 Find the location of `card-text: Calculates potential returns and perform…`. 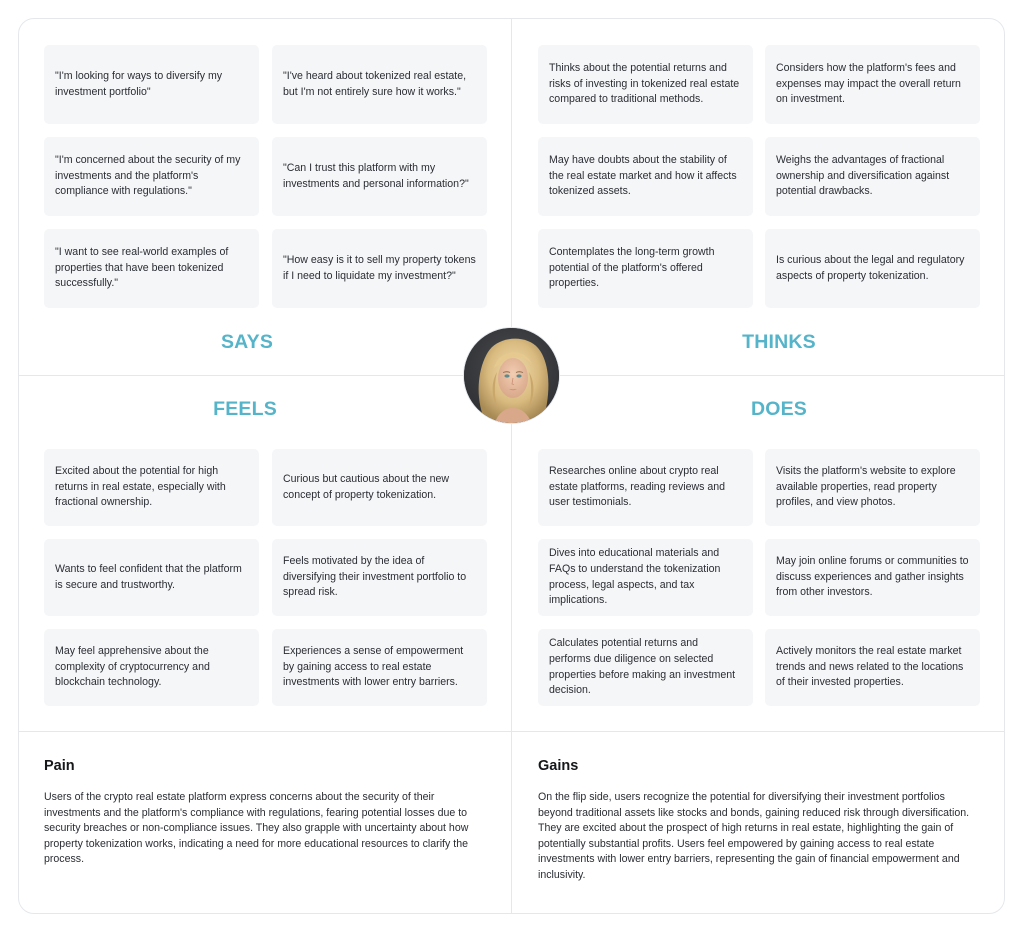

card-text: Calculates potential returns and perform… is located at coordinates (642, 667).